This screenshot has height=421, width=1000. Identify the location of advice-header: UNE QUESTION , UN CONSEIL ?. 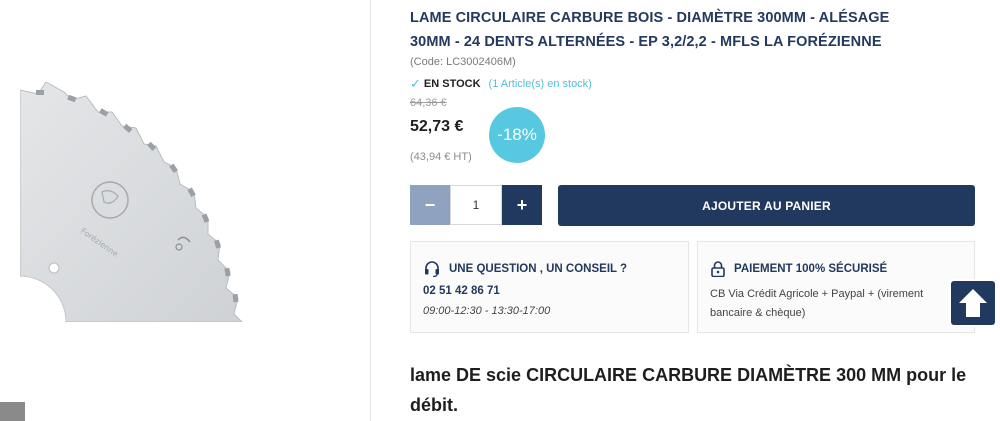
(525, 269).